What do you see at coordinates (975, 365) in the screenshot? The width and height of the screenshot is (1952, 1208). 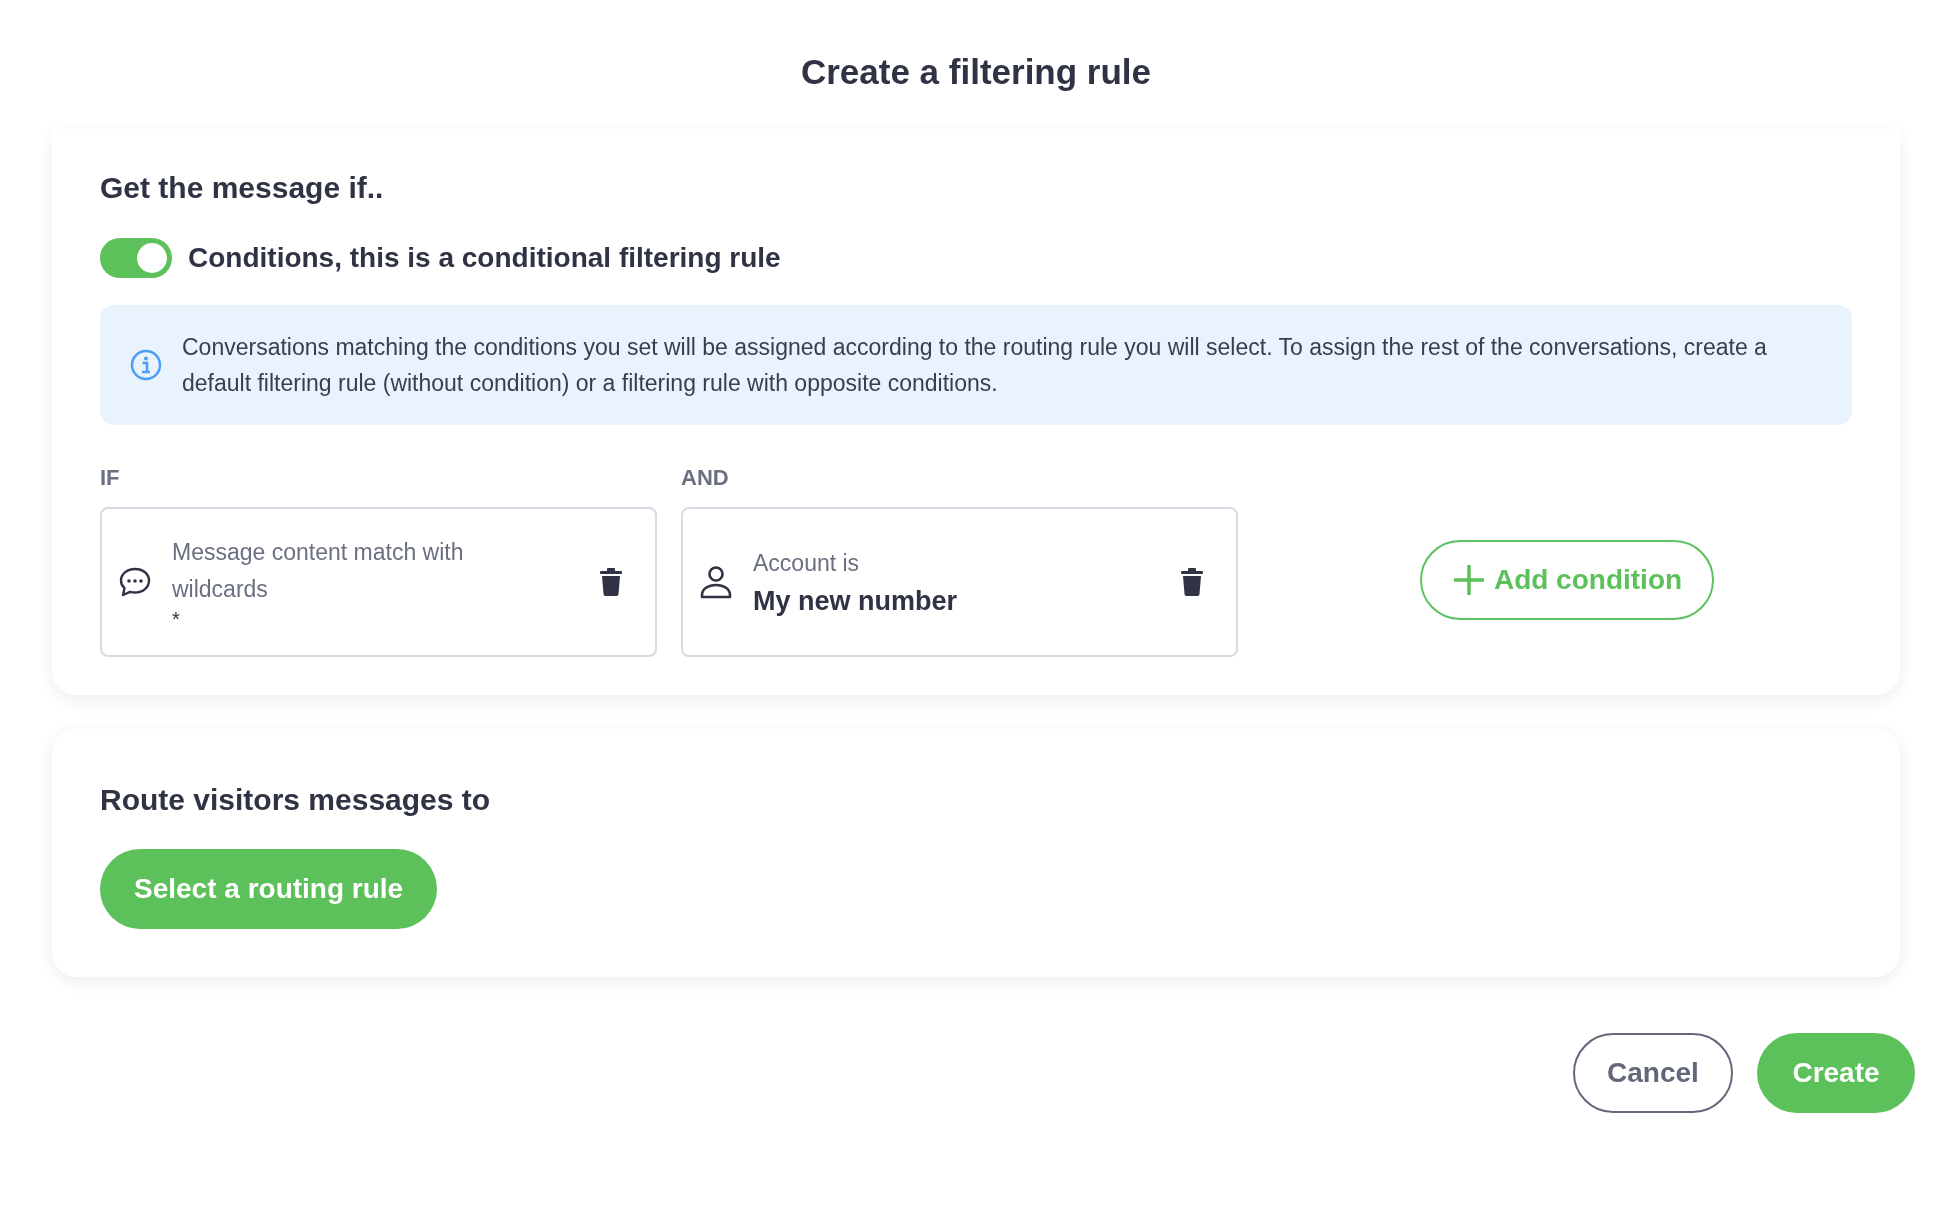 I see `info-text: Conversations matching the conditions you set will be assigned according to the routing rule you will select. To assign the rest of the conversations, create a default filtering rule (without condition) or a filtering rule with opposite conditions.` at bounding box center [975, 365].